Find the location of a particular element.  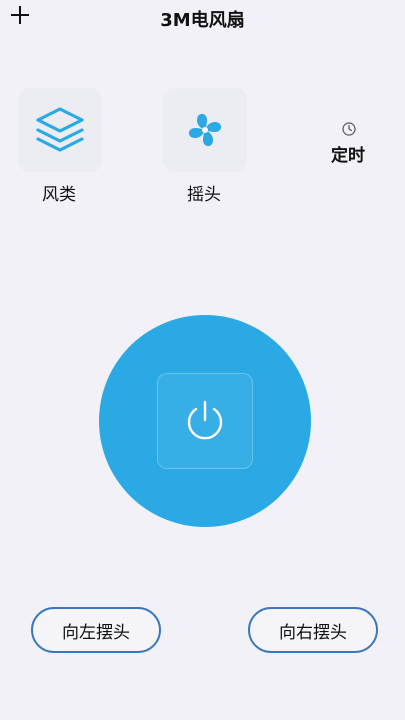

timer-label: 定时 is located at coordinates (348, 156).